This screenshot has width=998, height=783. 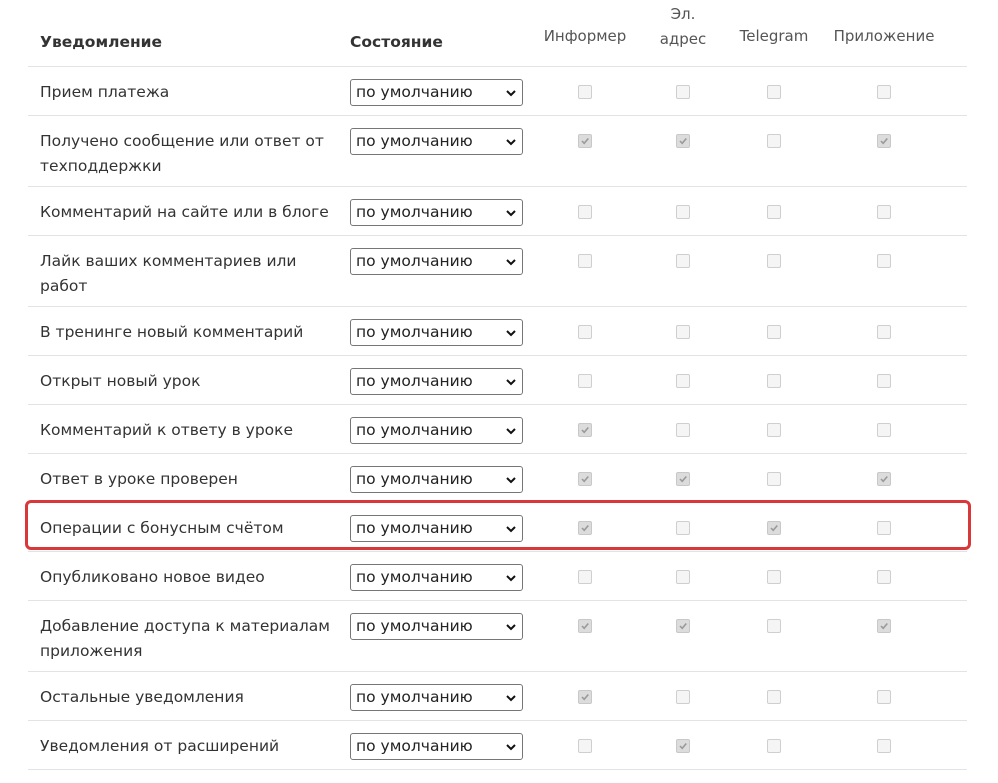 What do you see at coordinates (585, 36) in the screenshot?
I see `header-informer: Информер` at bounding box center [585, 36].